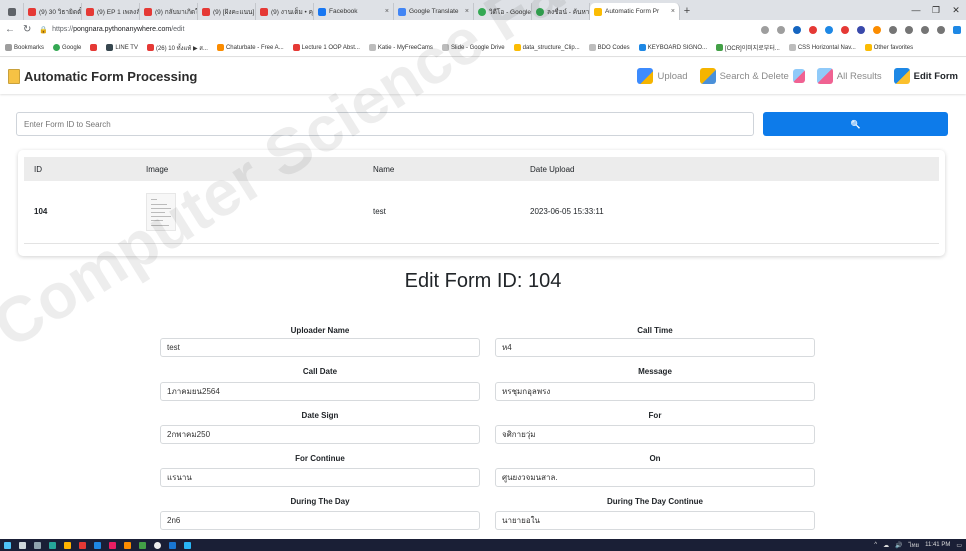 The image size is (966, 551). I want to click on app-brand: Automatic Form Processing, so click(102, 76).